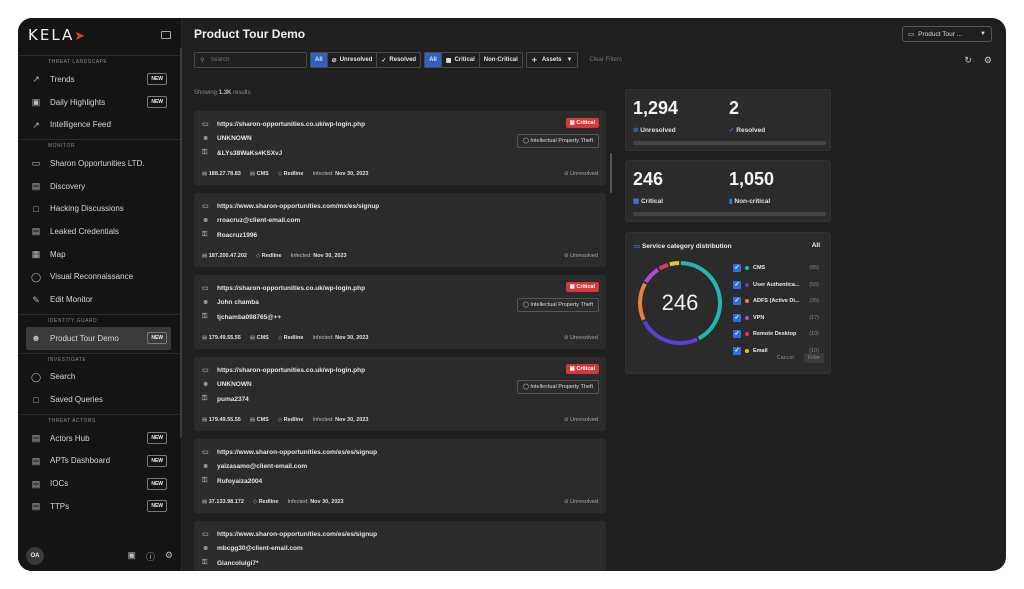 The height and width of the screenshot is (589, 1024). Describe the element at coordinates (259, 221) in the screenshot. I see `card-user: rroacruz@client-email.com` at that location.